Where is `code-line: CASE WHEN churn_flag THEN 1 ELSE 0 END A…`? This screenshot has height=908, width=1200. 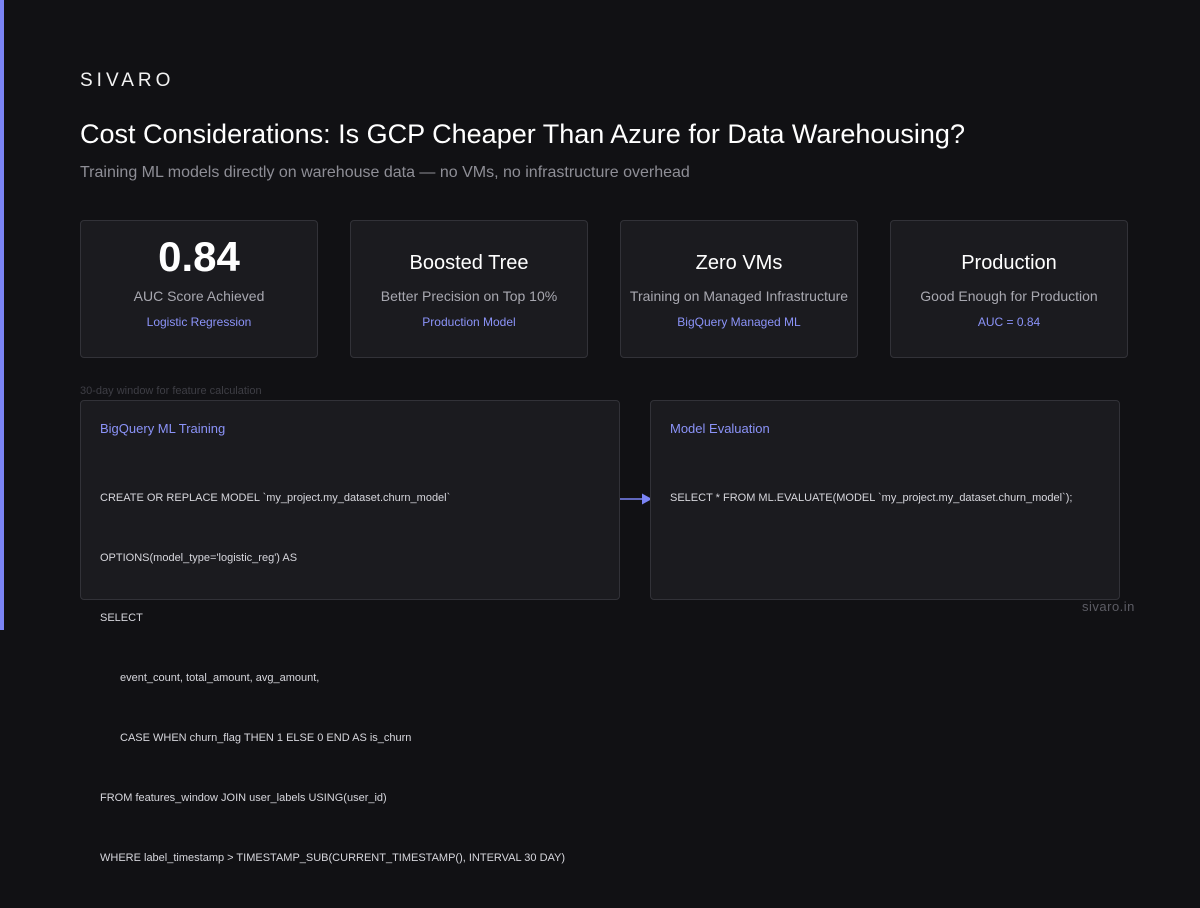
code-line: CASE WHEN churn_flag THEN 1 ELSE 0 END A… is located at coordinates (266, 738).